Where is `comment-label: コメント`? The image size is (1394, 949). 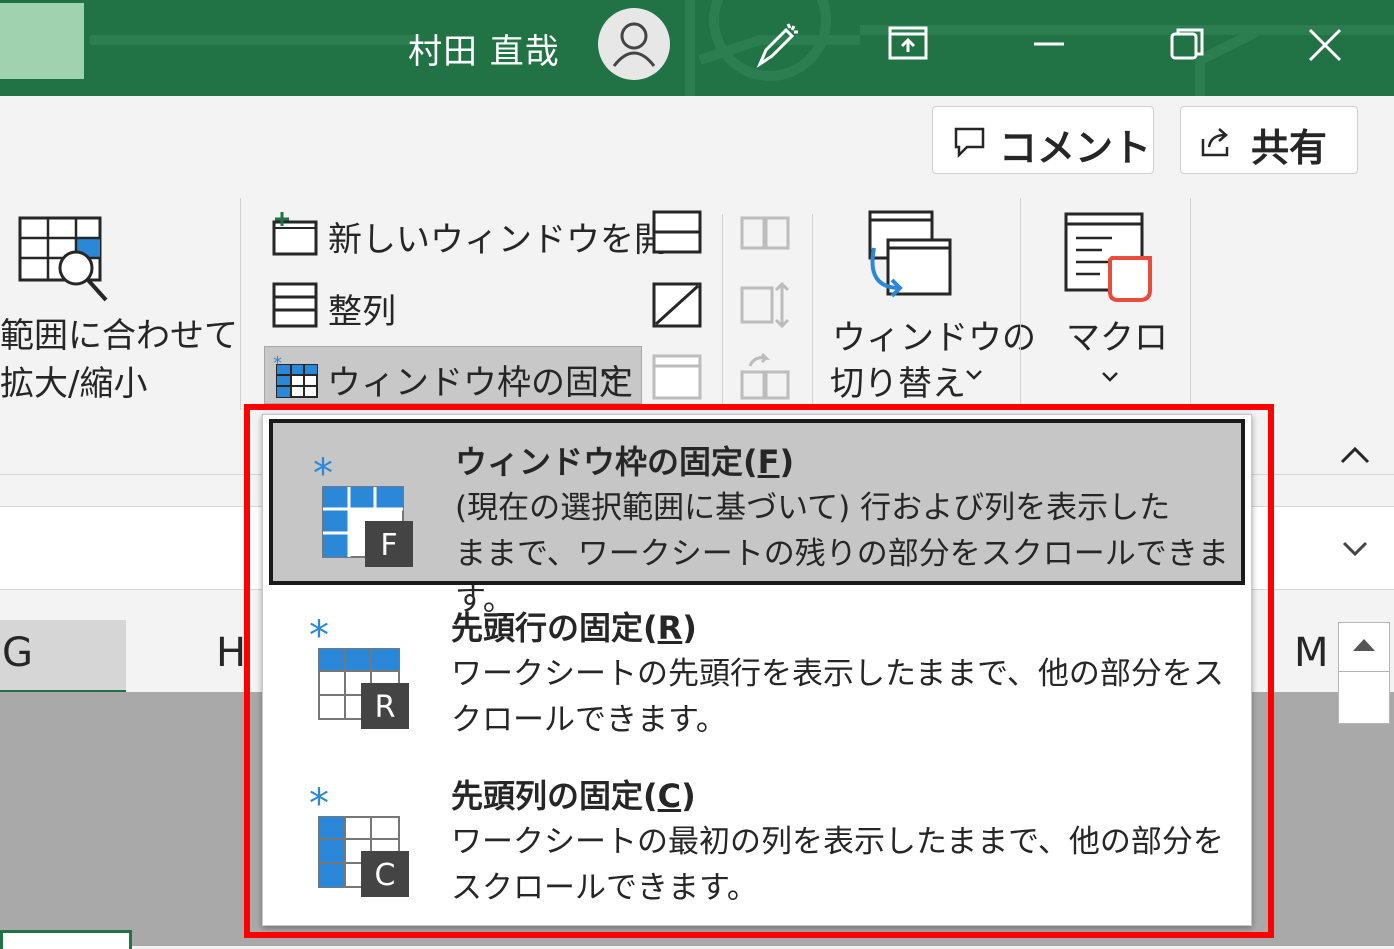
comment-label: コメント is located at coordinates (1075, 148).